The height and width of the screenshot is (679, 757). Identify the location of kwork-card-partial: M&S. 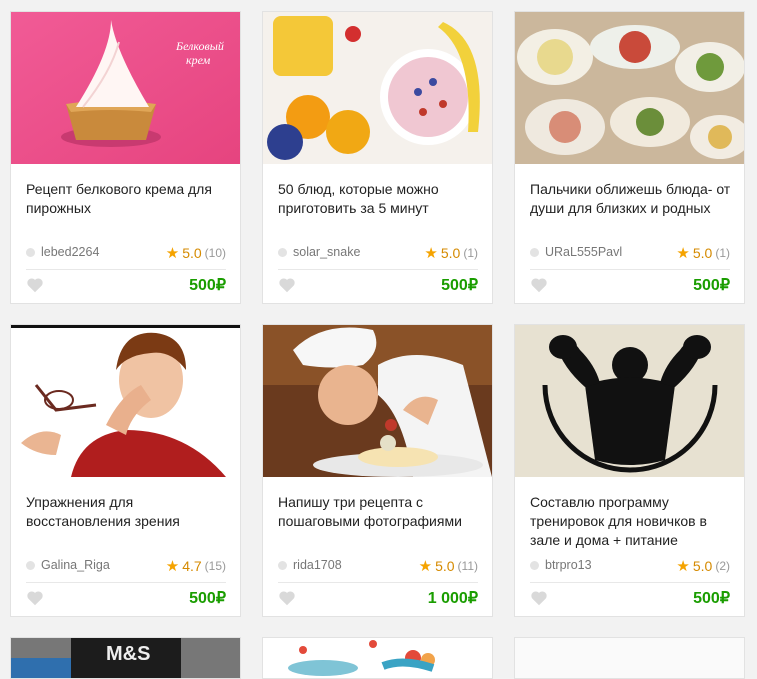
(125, 658).